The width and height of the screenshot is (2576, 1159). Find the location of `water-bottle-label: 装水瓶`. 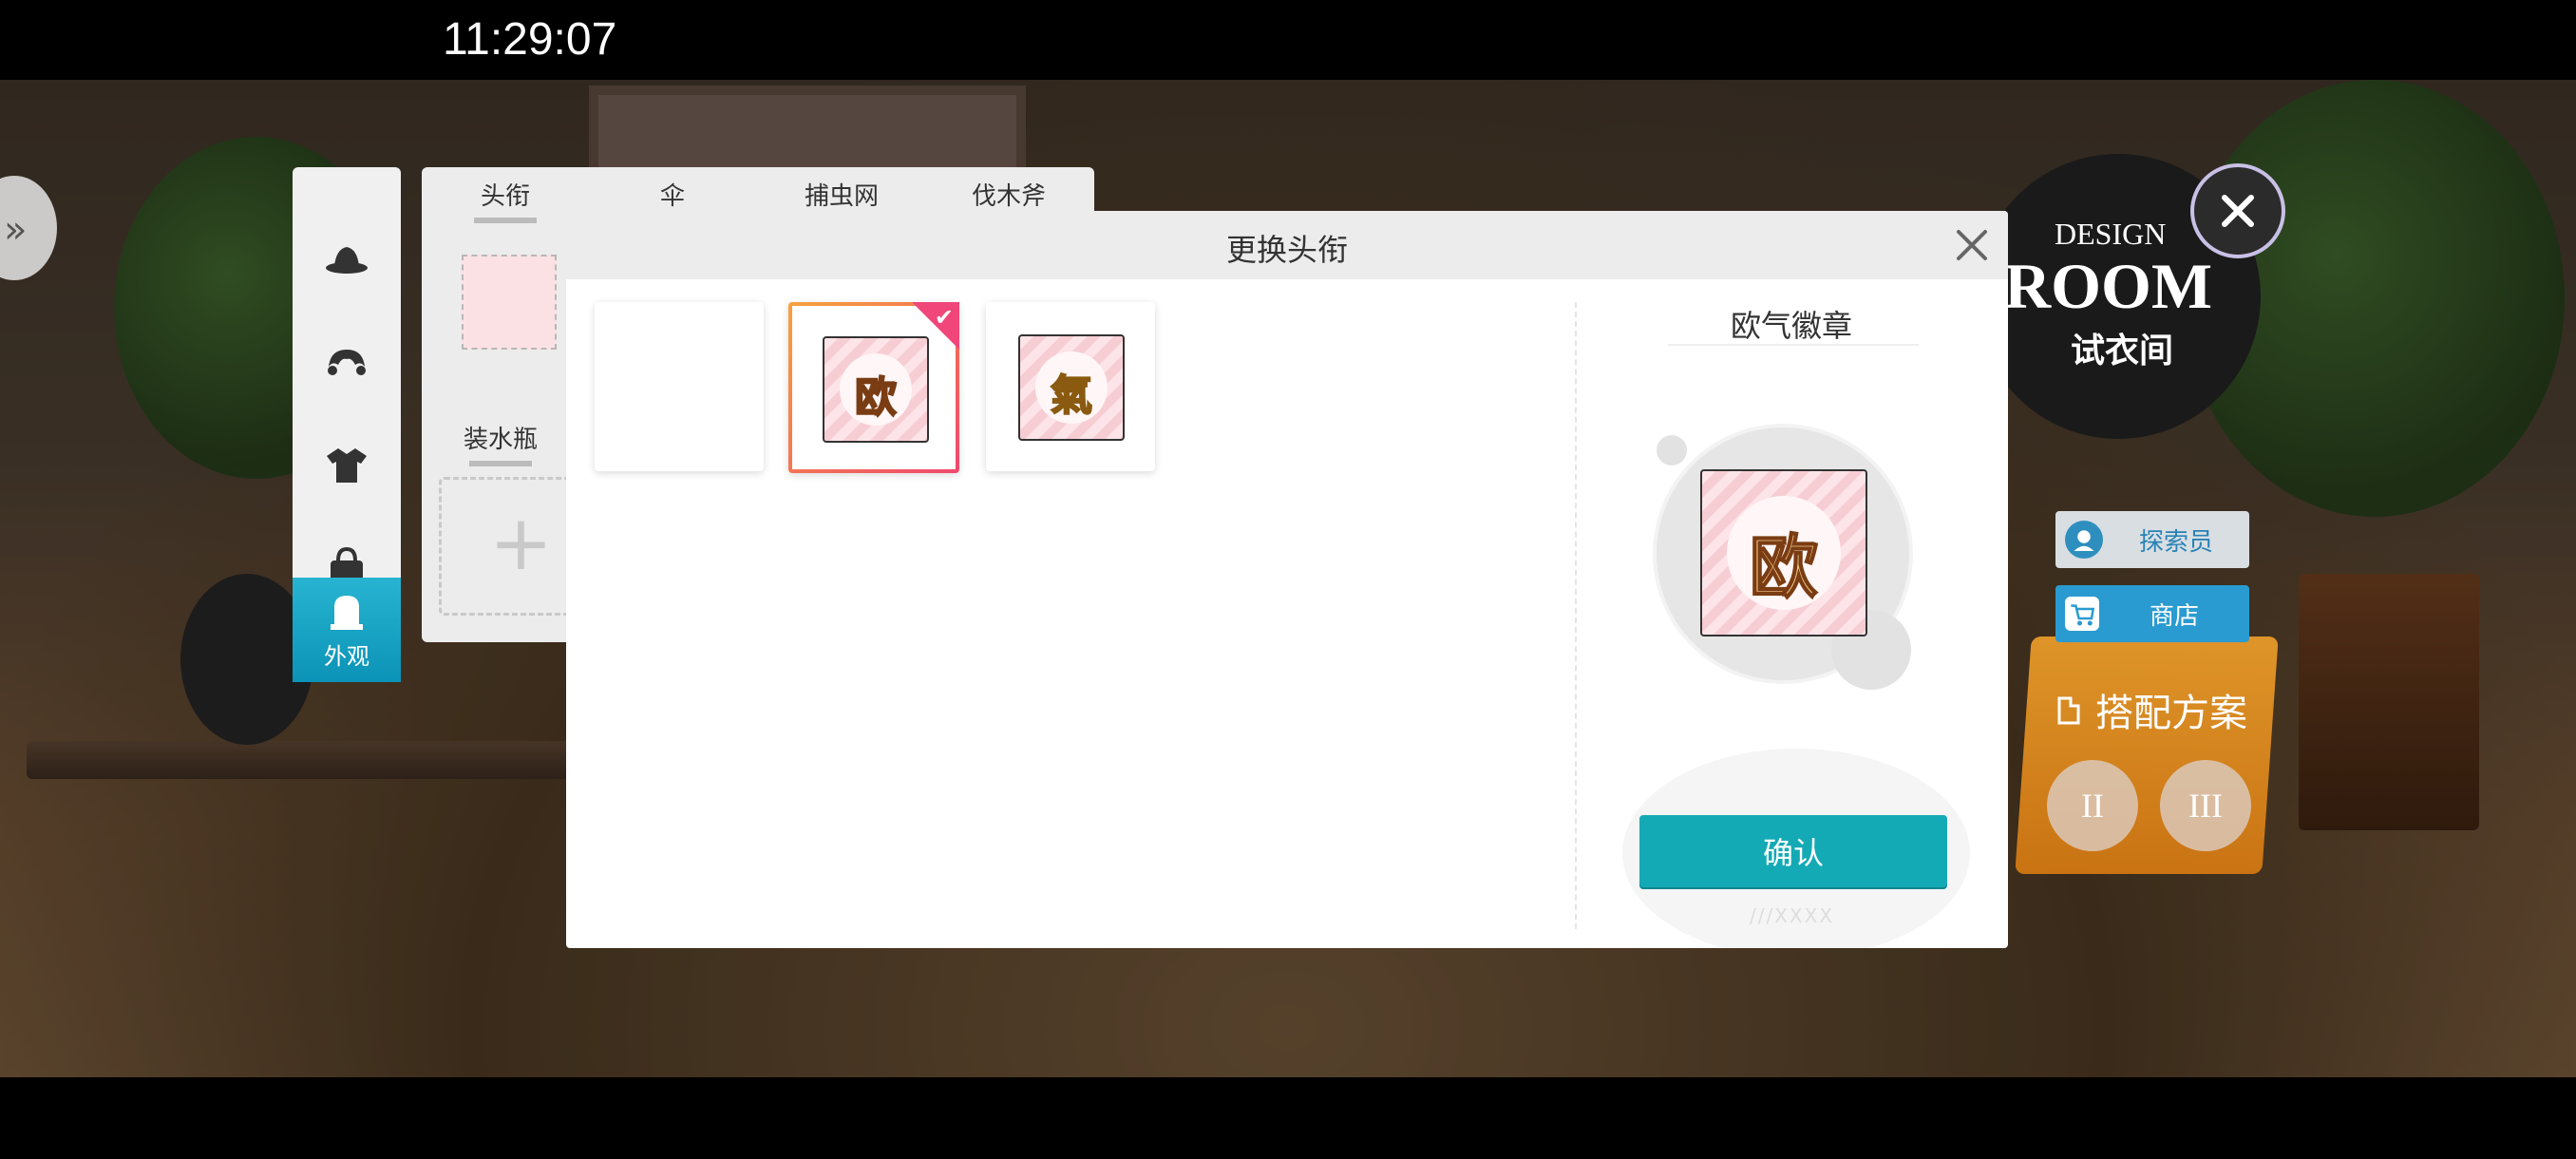

water-bottle-label: 装水瓶 is located at coordinates (501, 440).